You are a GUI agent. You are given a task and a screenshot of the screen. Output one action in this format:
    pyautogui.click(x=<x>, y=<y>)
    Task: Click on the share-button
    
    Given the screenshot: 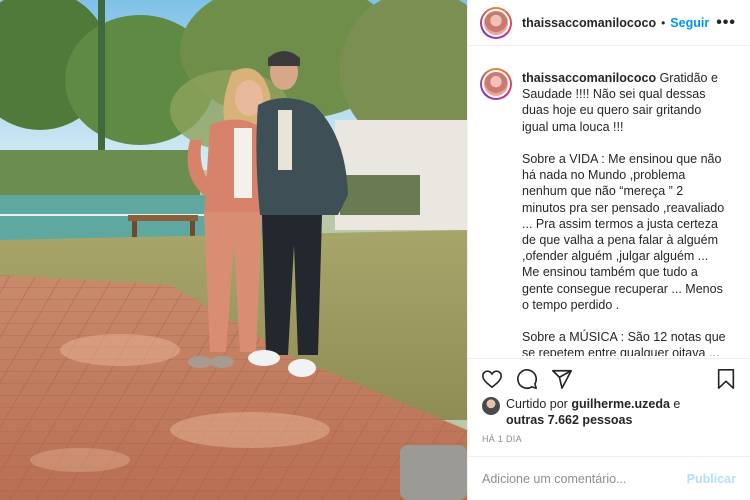 What is the action you would take?
    pyautogui.click(x=562, y=379)
    